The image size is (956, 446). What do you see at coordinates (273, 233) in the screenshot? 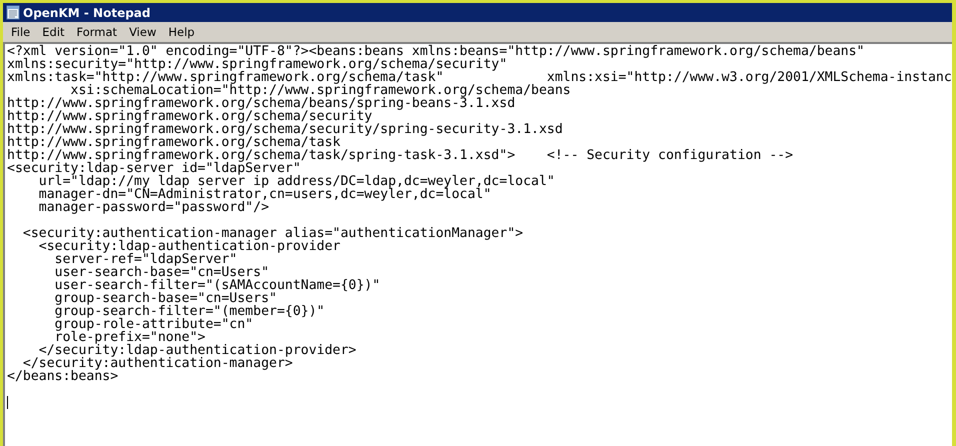
I see `code-line: <security:authentication-manager alias="authenticationManager">` at bounding box center [273, 233].